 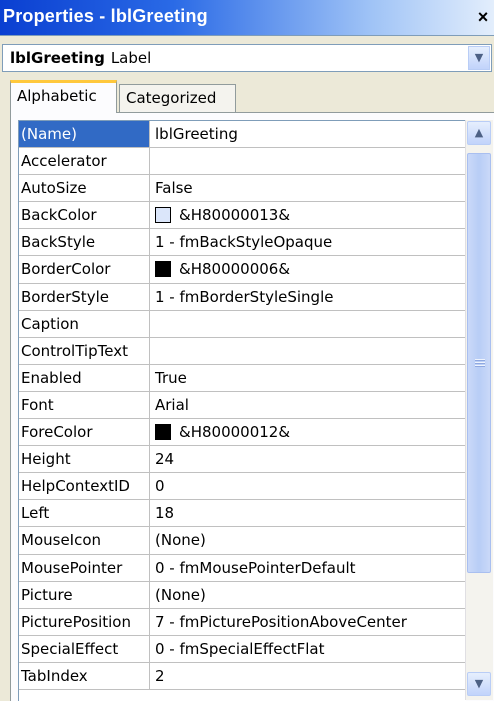 What do you see at coordinates (84, 242) in the screenshot?
I see `property-name: BackStyle` at bounding box center [84, 242].